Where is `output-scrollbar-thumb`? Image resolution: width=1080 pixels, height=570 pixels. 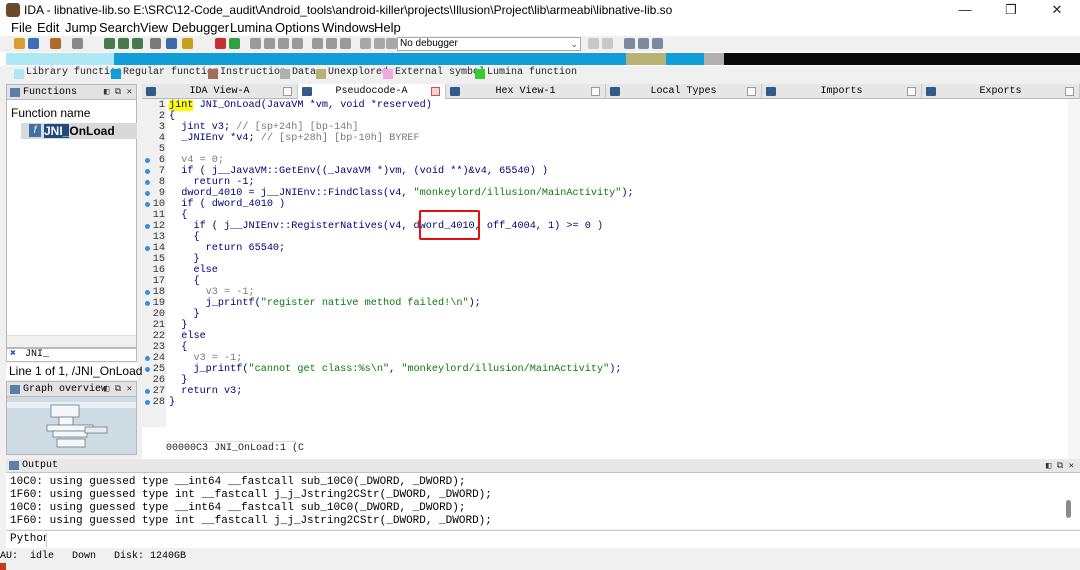 output-scrollbar-thumb is located at coordinates (1068, 509).